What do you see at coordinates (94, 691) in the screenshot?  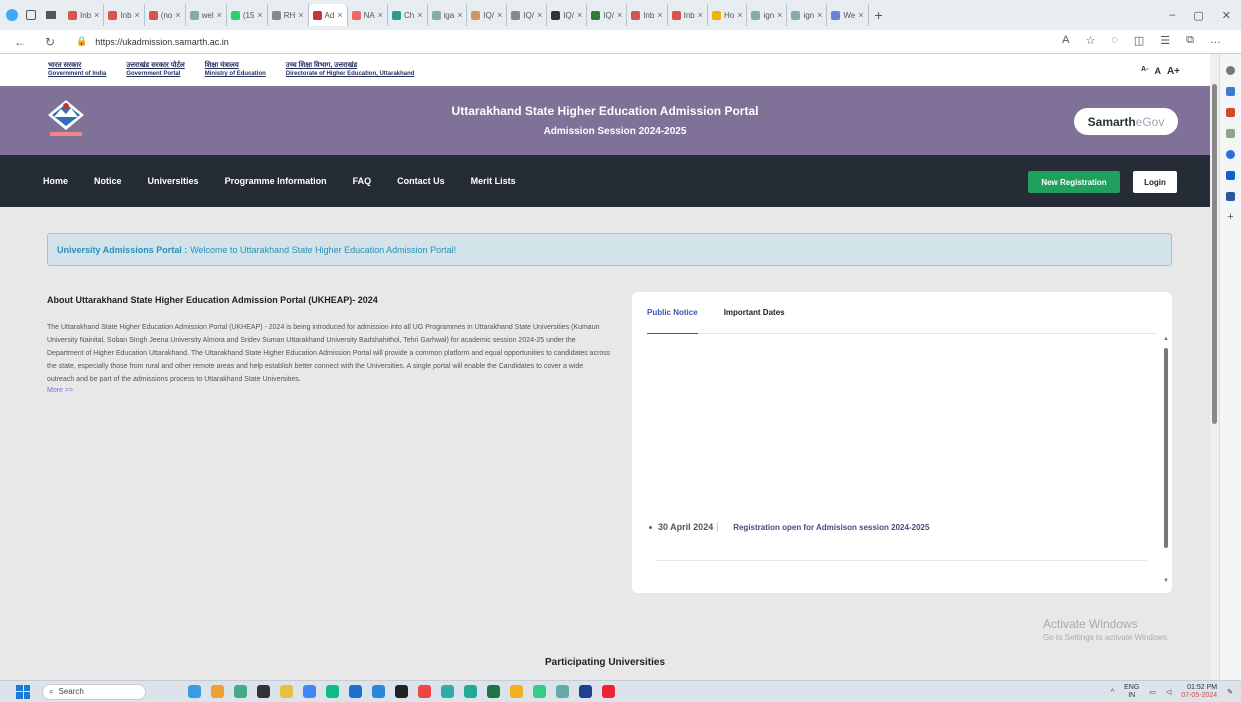 I see `taskbar-search: ⌕ Search` at bounding box center [94, 691].